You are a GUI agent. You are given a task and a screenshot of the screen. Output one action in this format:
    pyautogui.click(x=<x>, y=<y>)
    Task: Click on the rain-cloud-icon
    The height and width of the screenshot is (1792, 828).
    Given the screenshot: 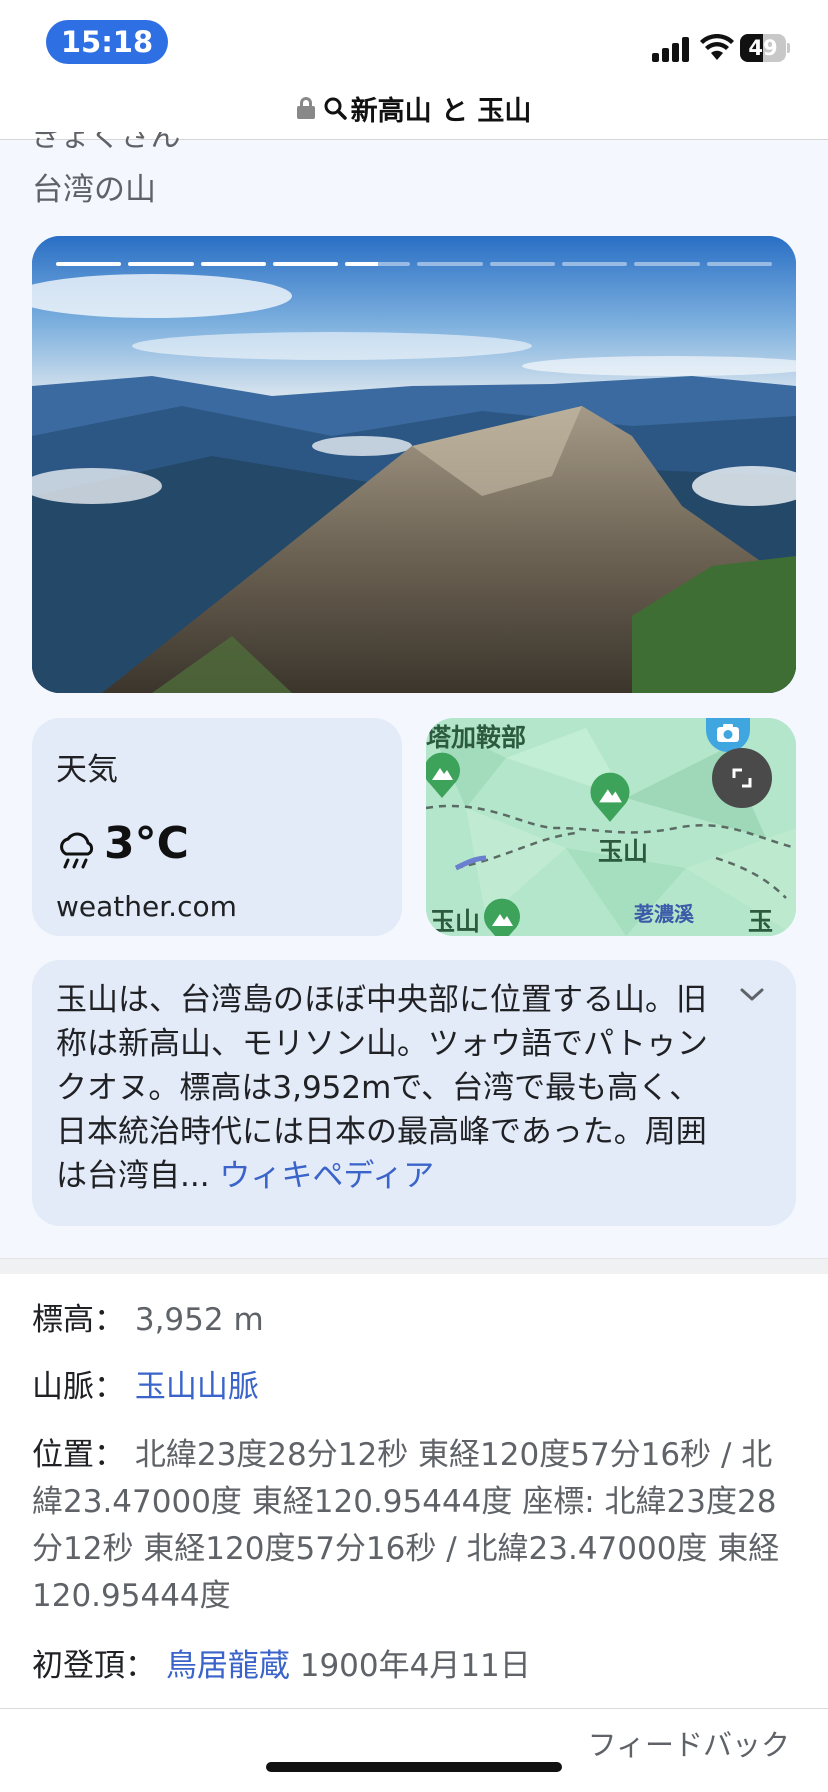 What is the action you would take?
    pyautogui.click(x=77, y=850)
    